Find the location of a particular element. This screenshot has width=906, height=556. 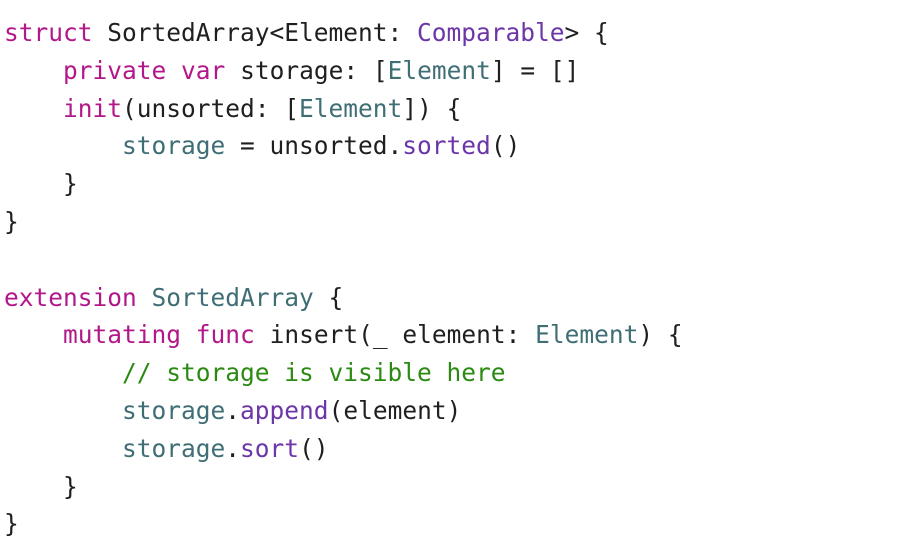

keyword-token: mutating is located at coordinates (122, 335).